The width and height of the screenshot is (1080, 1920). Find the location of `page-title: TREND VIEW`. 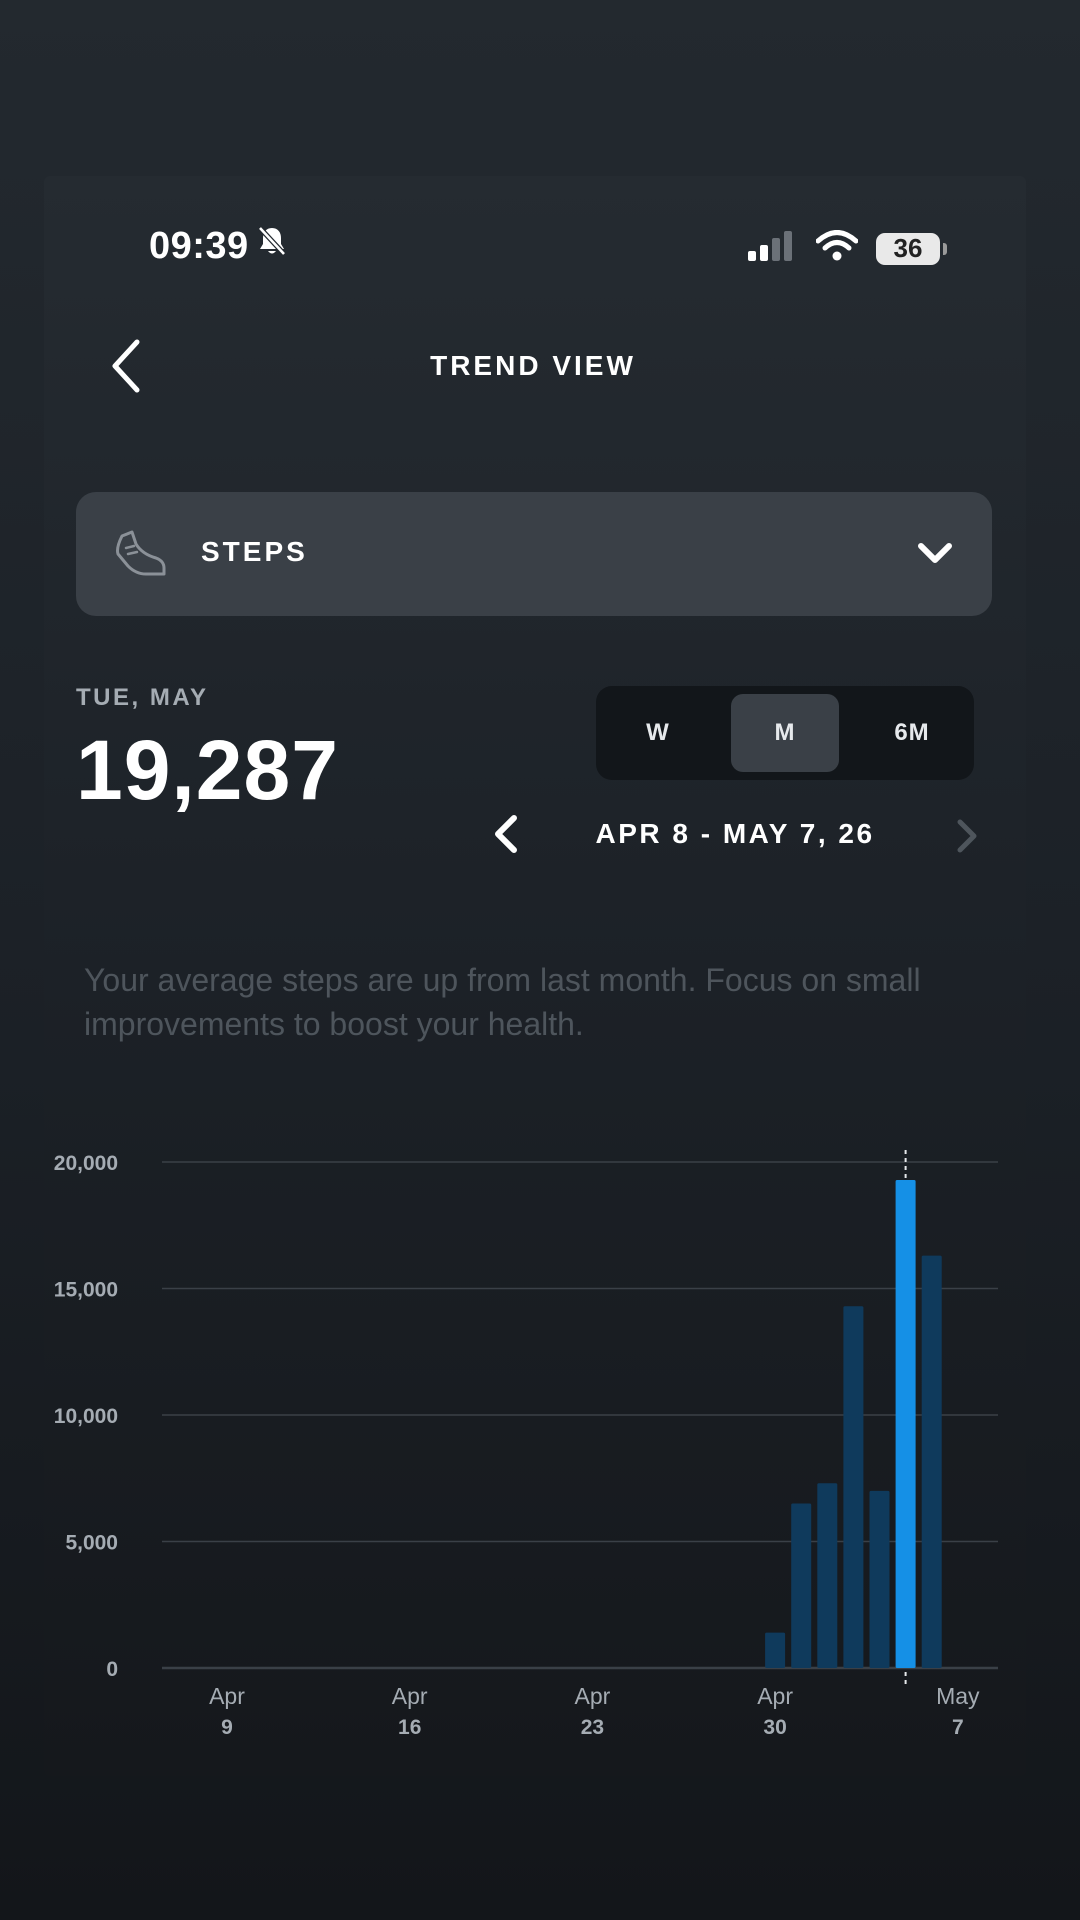

page-title: TREND VIEW is located at coordinates (533, 365).